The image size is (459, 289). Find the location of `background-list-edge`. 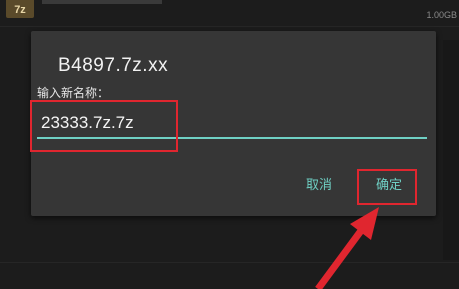

background-list-edge is located at coordinates (451, 150).